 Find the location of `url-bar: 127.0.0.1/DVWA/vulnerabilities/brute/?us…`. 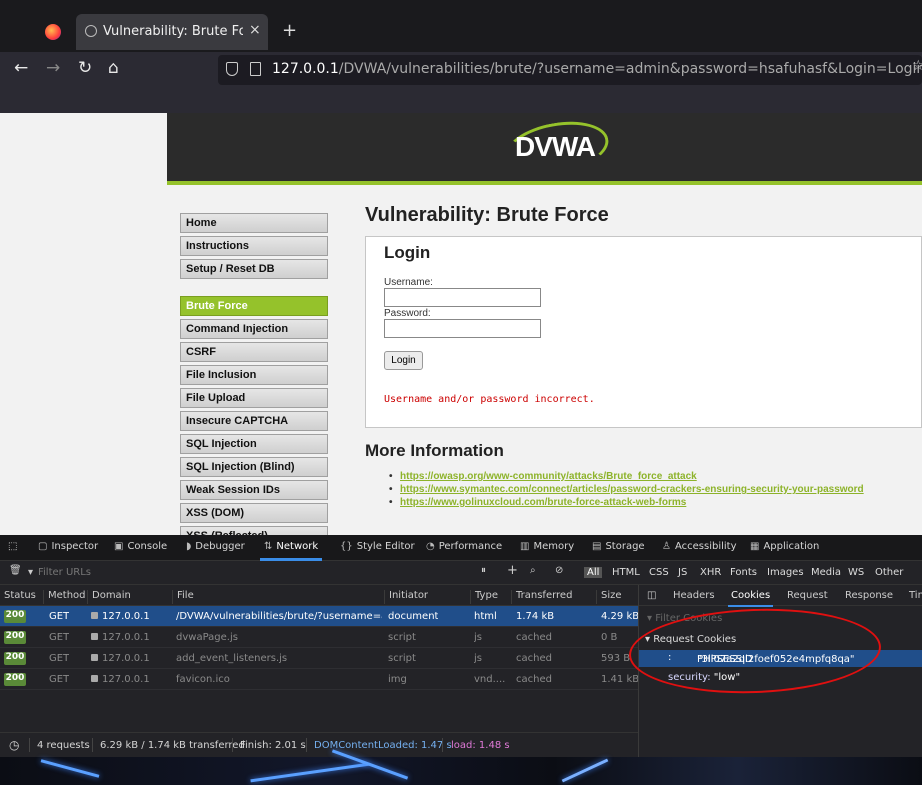

url-bar: 127.0.0.1/DVWA/vulnerabilities/brute/?us… is located at coordinates (570, 70).